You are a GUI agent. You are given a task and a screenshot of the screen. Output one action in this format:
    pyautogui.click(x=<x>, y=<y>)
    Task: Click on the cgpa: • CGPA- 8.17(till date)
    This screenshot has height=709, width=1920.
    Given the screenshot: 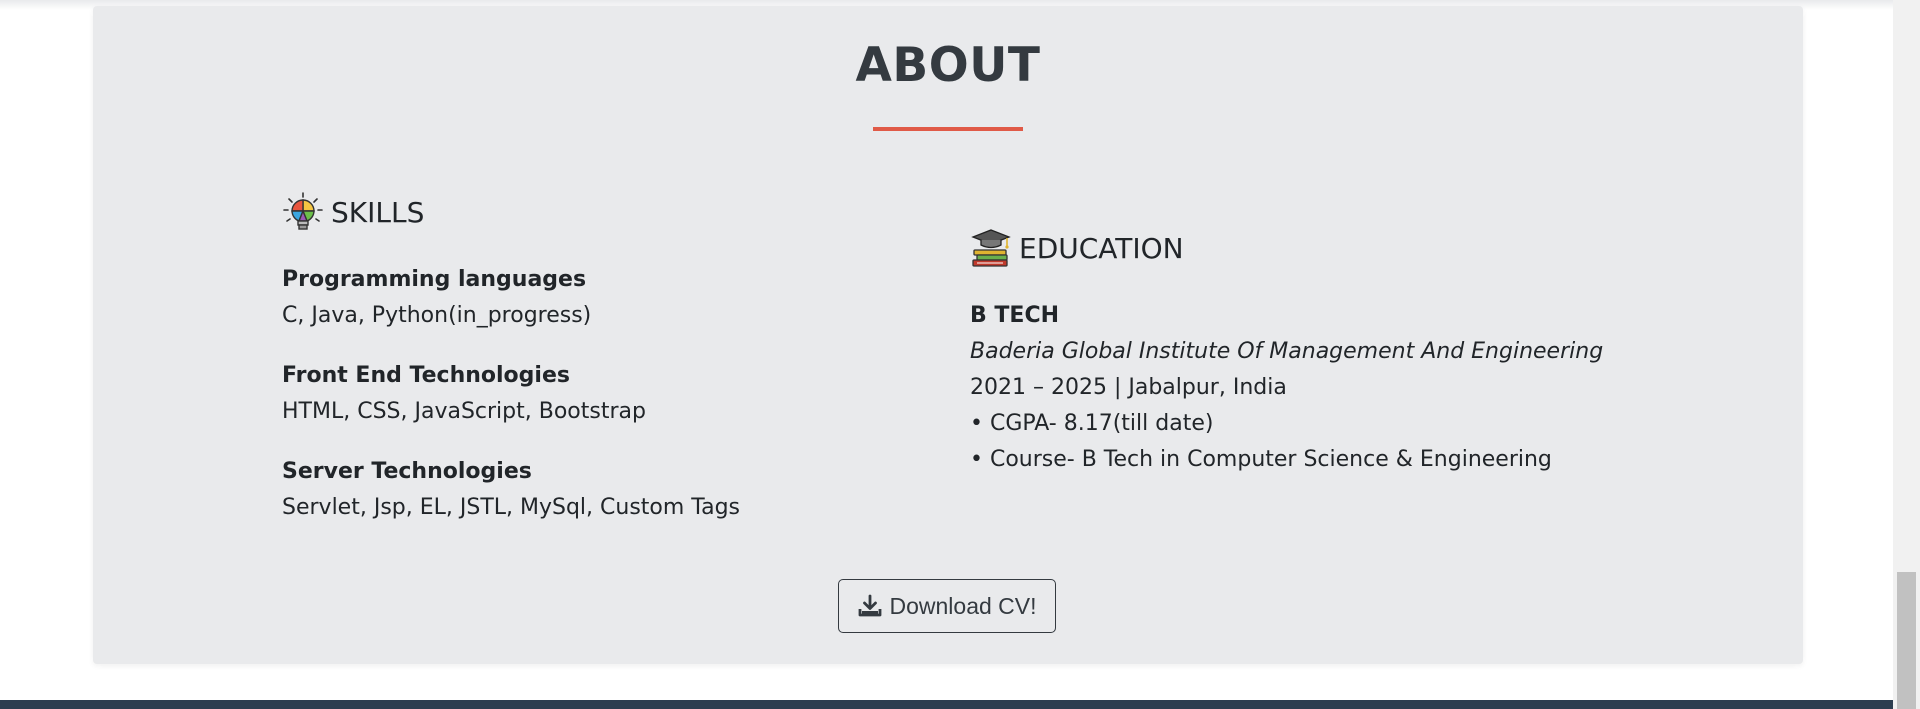 What is the action you would take?
    pyautogui.click(x=1092, y=423)
    